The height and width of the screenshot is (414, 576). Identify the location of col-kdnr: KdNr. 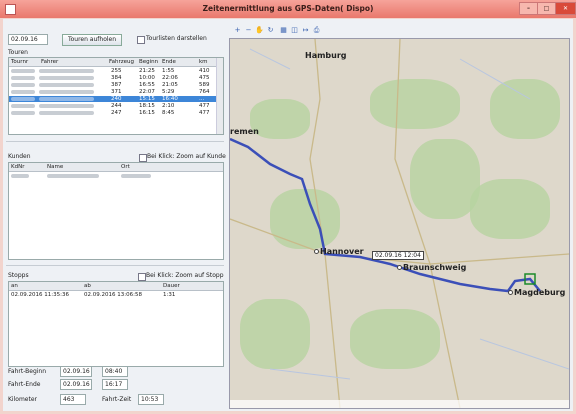
(17, 167).